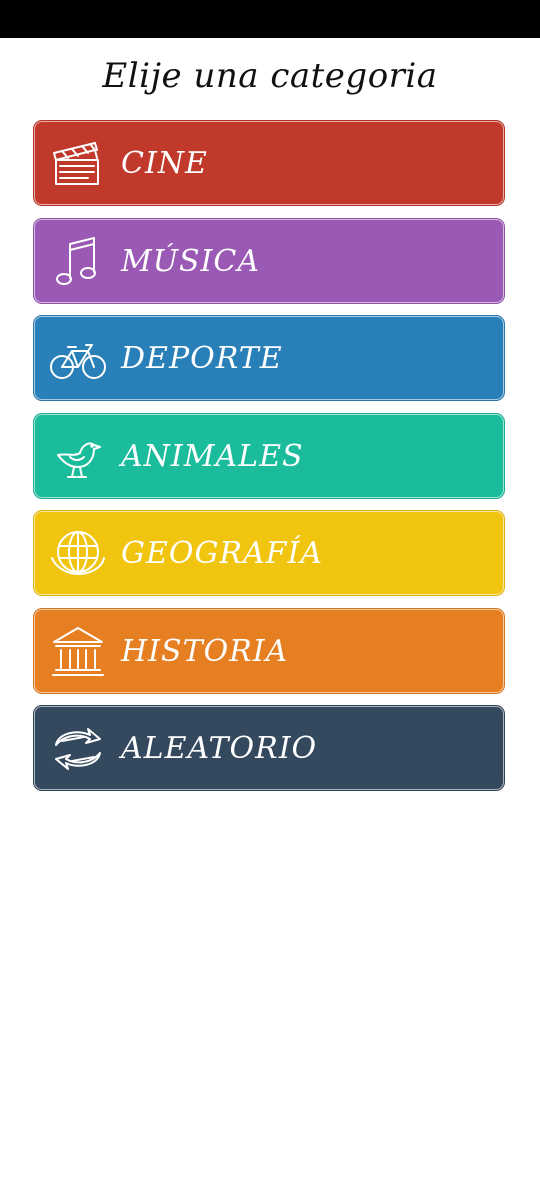 Image resolution: width=540 pixels, height=1204 pixels. I want to click on museum-icon, so click(78, 652).